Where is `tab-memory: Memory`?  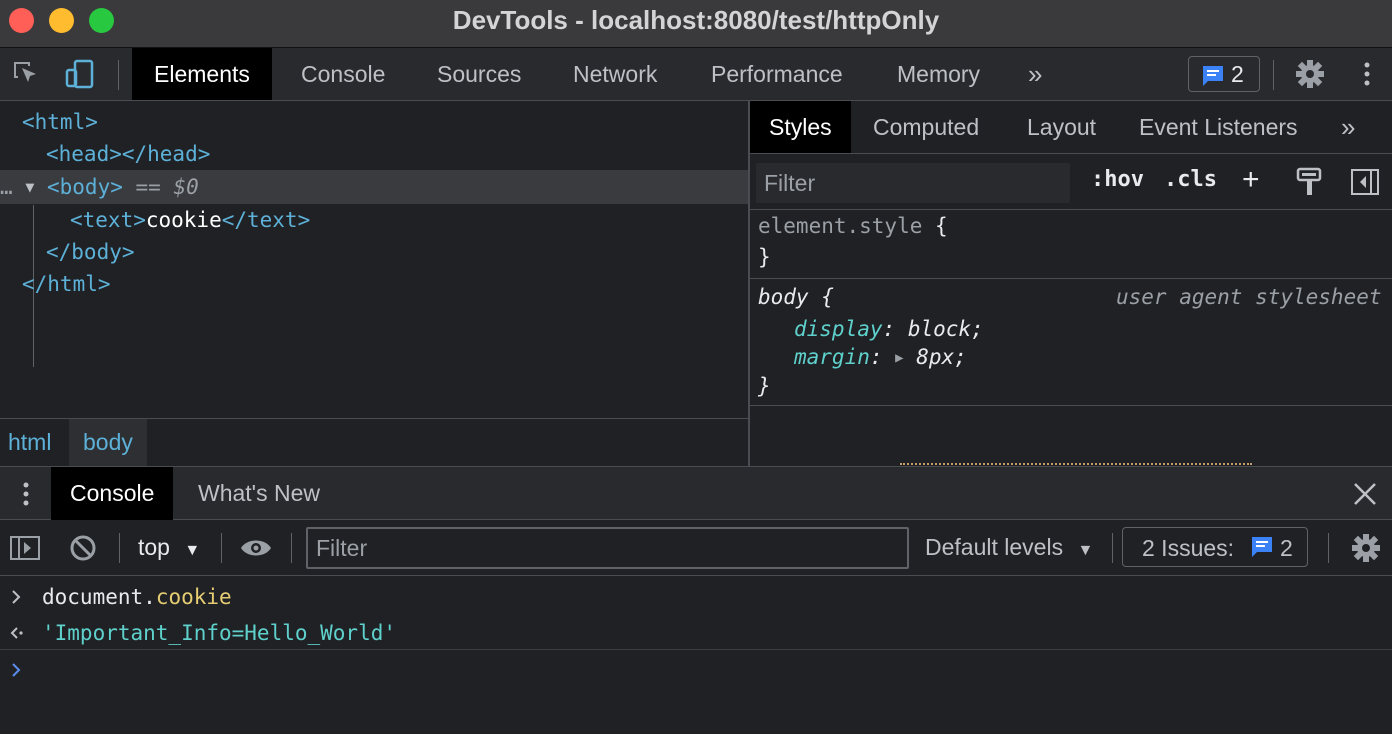
tab-memory: Memory is located at coordinates (938, 74).